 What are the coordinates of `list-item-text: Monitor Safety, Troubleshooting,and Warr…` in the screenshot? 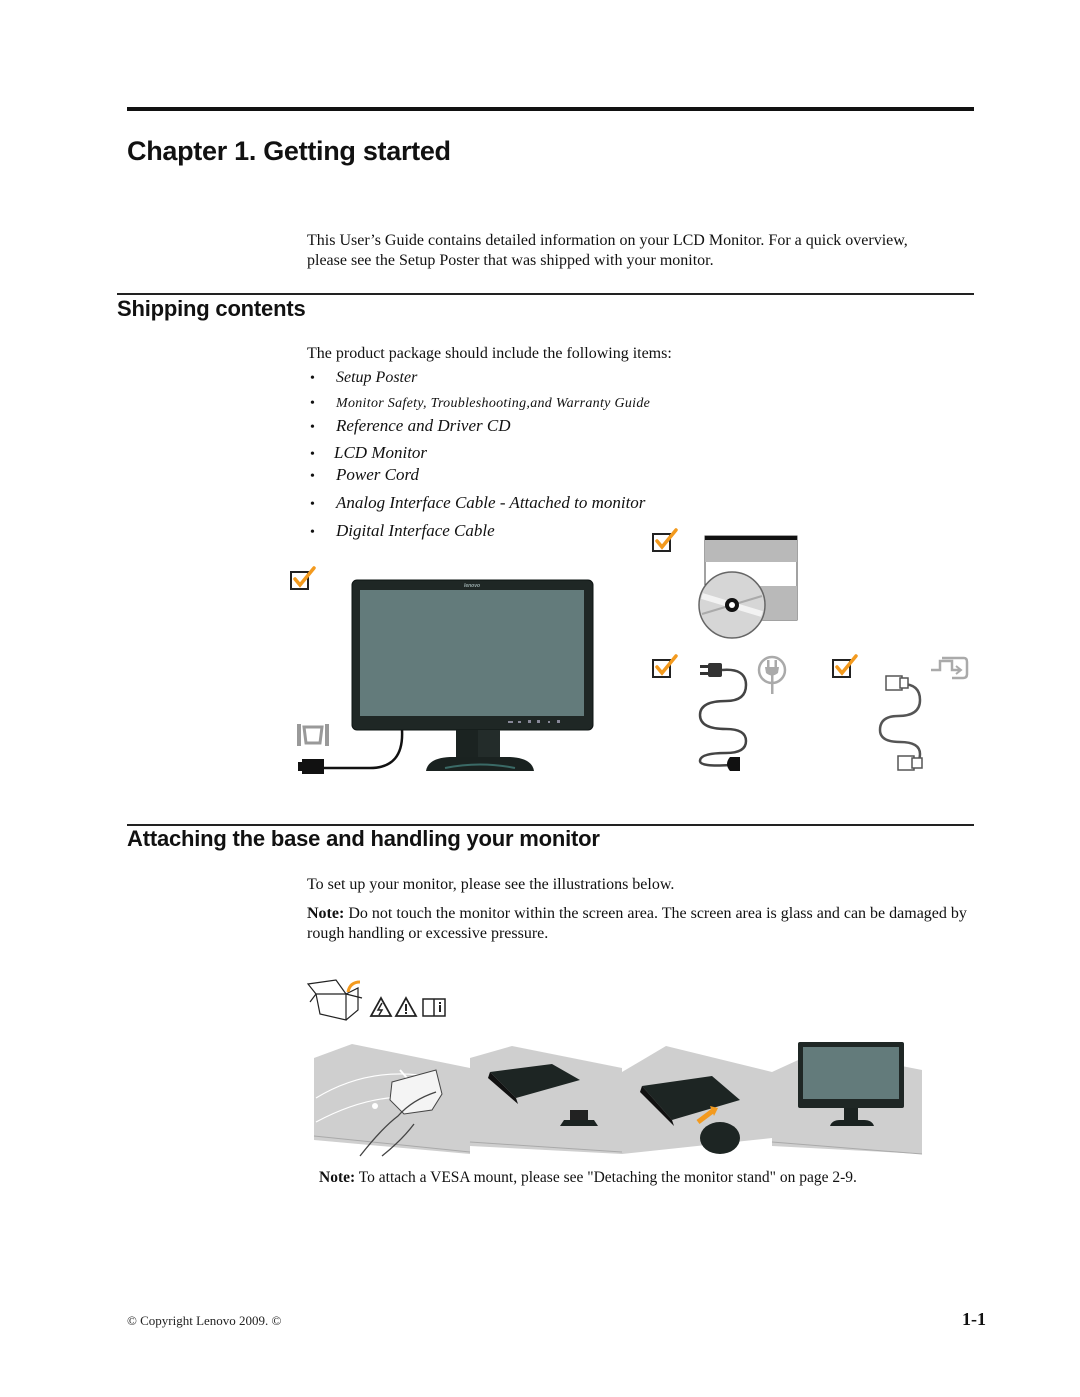 It's located at (493, 403).